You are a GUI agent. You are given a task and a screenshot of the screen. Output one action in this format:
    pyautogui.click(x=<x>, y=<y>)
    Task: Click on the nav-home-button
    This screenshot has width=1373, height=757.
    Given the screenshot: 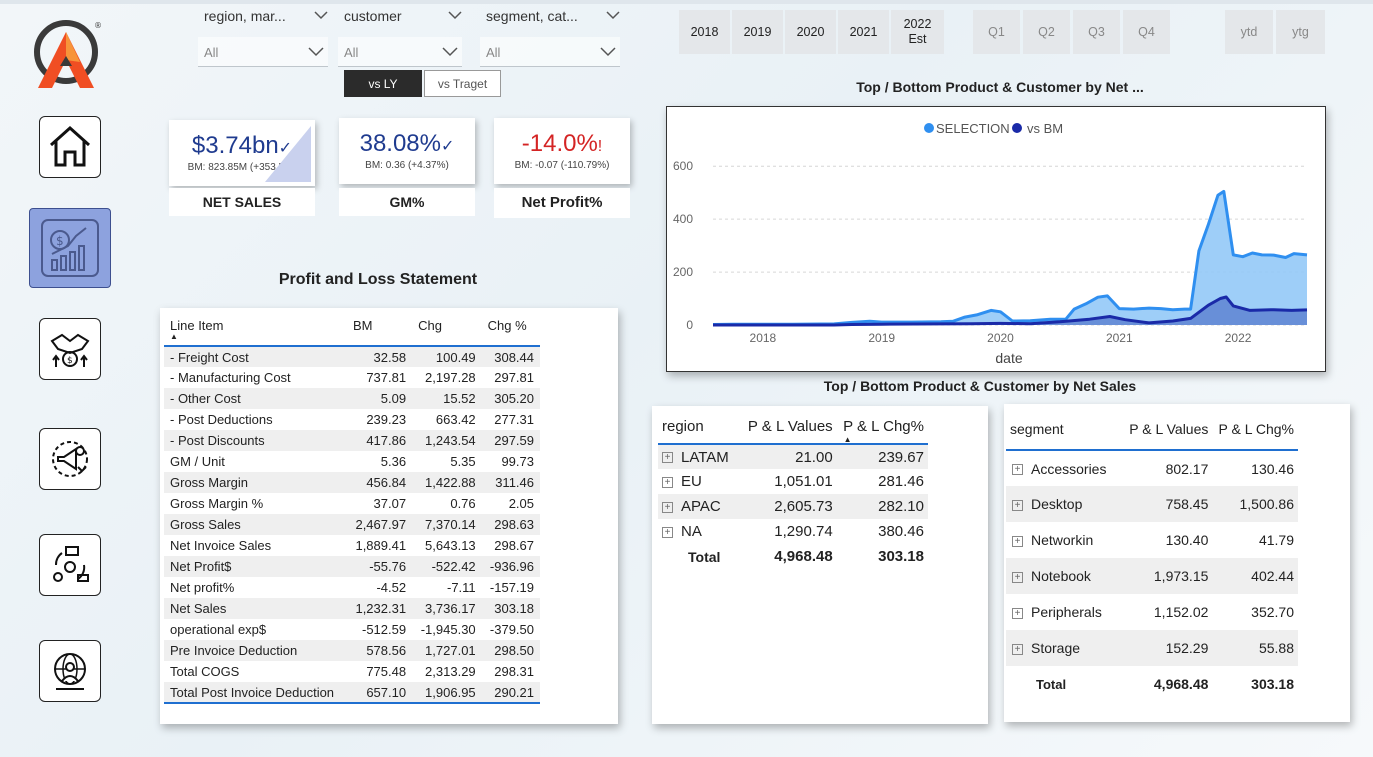 What is the action you would take?
    pyautogui.click(x=70, y=147)
    